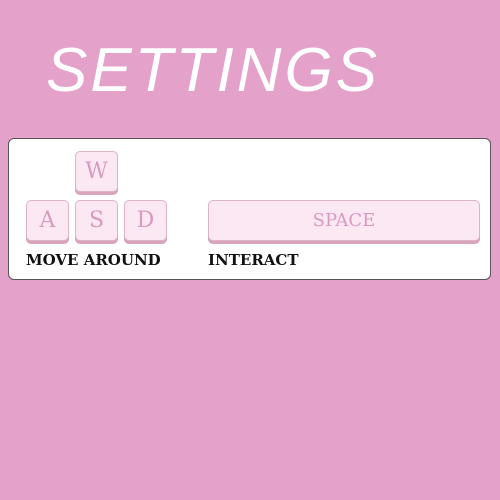  Describe the element at coordinates (253, 260) in the screenshot. I see `interact-label: INTERACT` at that location.